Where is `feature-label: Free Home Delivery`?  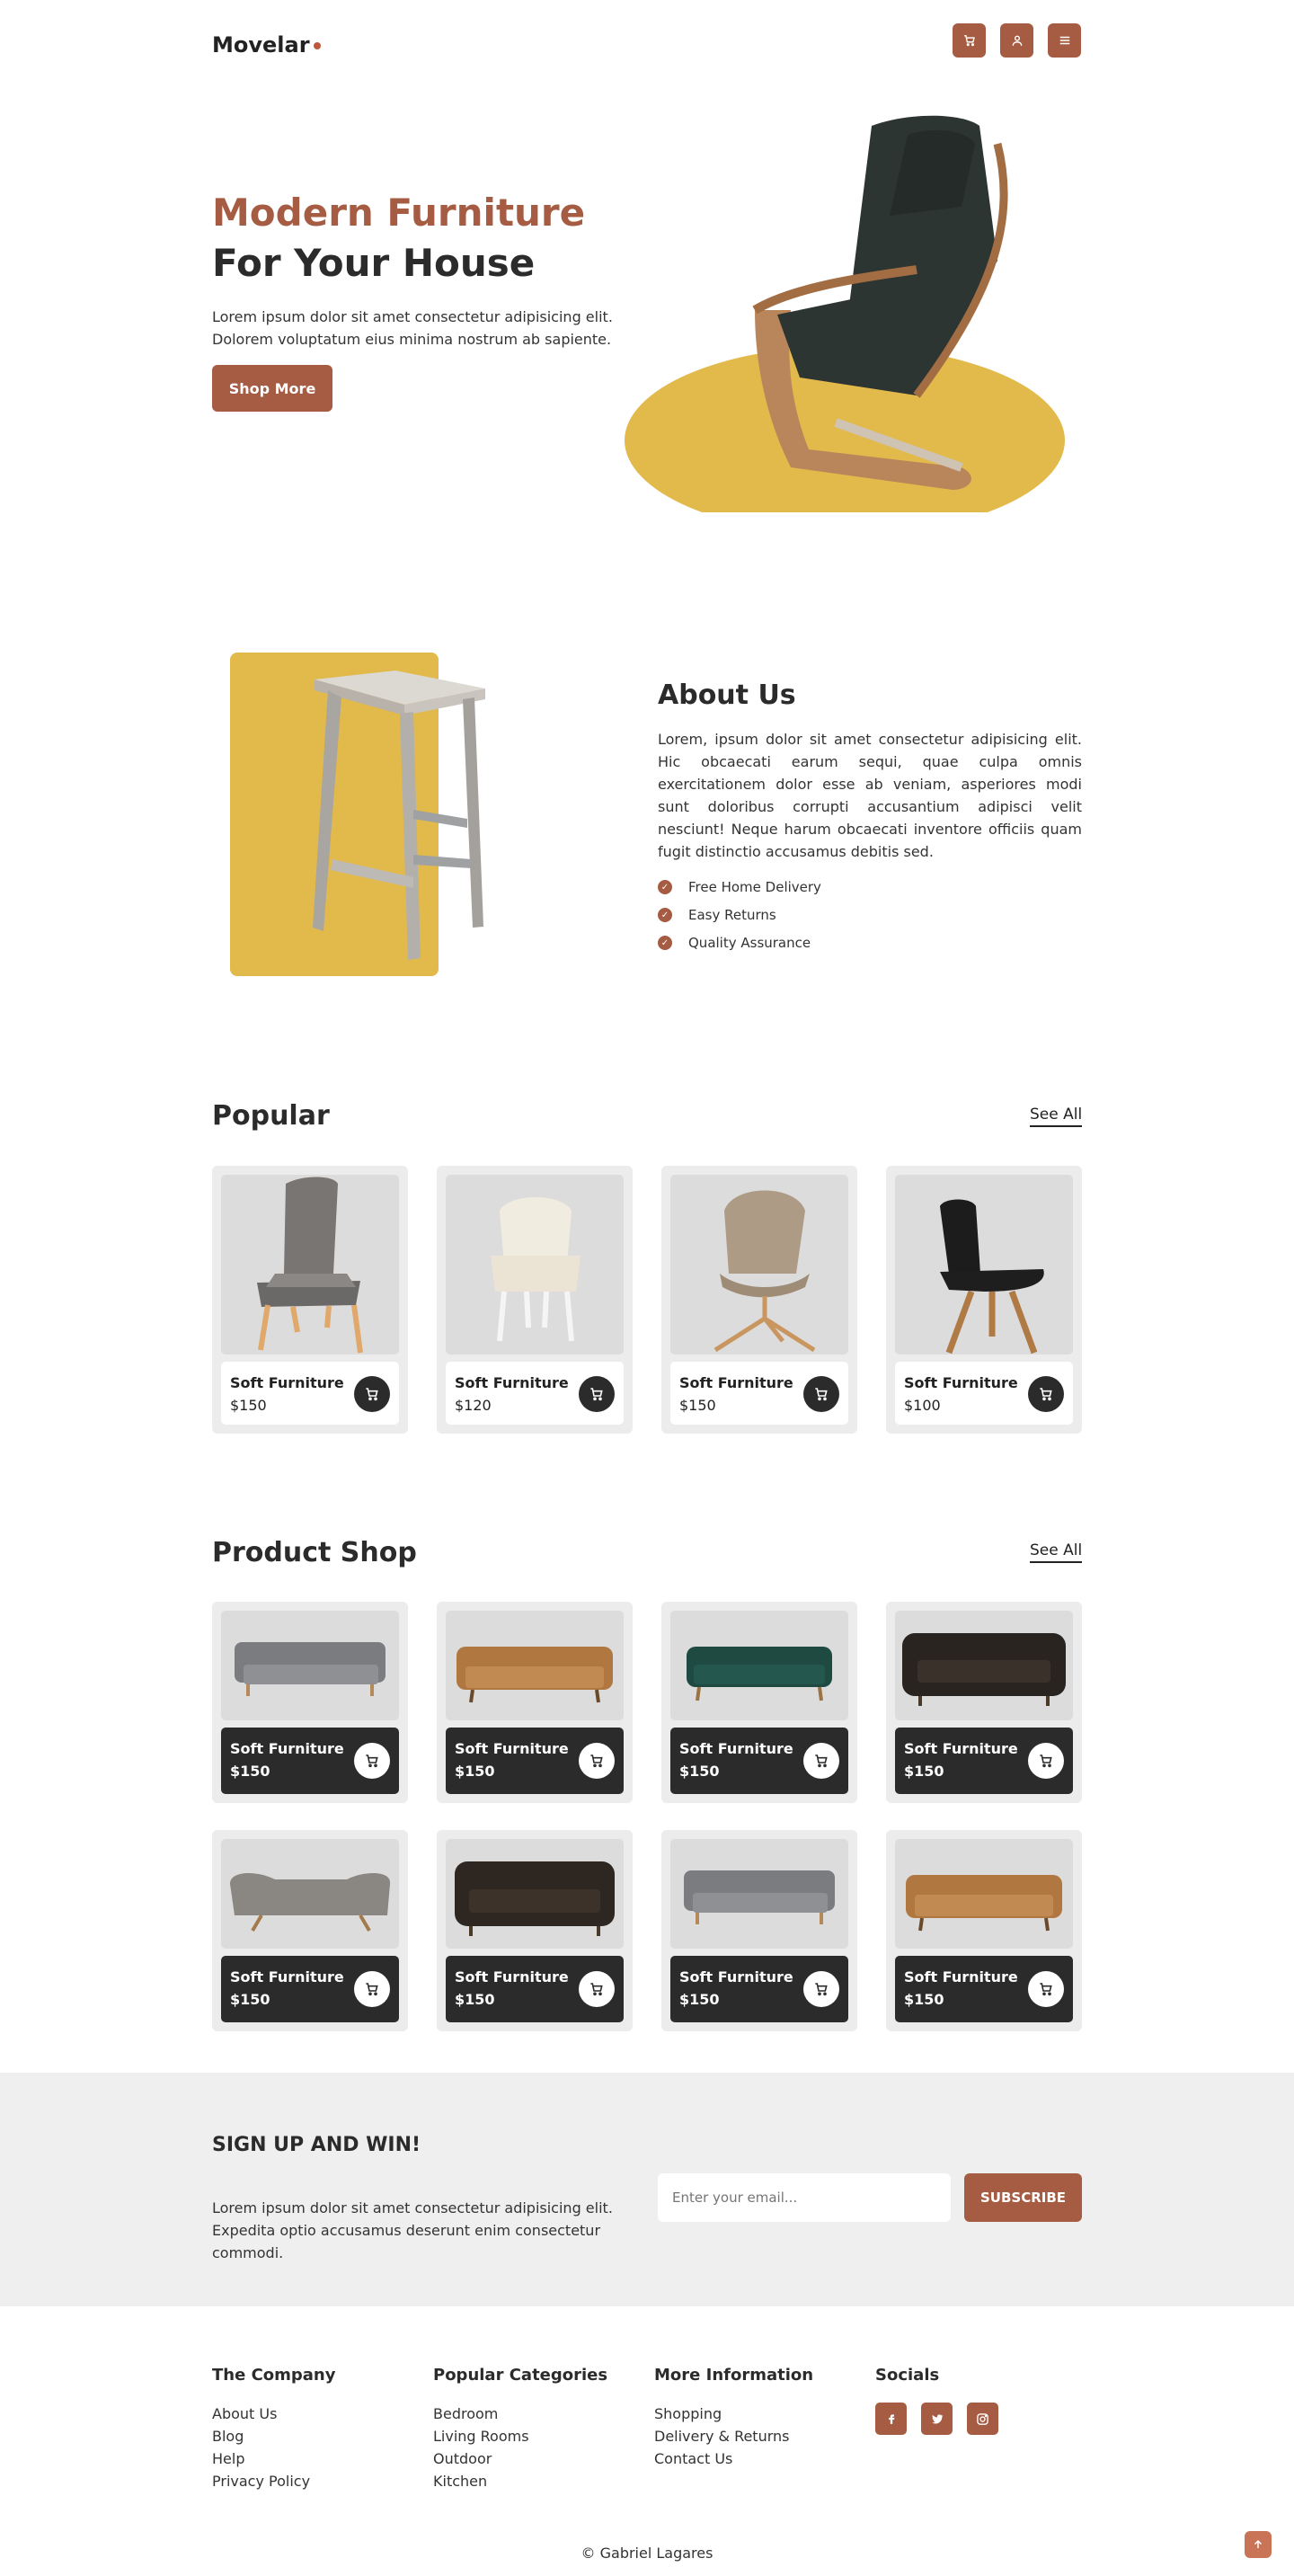
feature-label: Free Home Delivery is located at coordinates (754, 887).